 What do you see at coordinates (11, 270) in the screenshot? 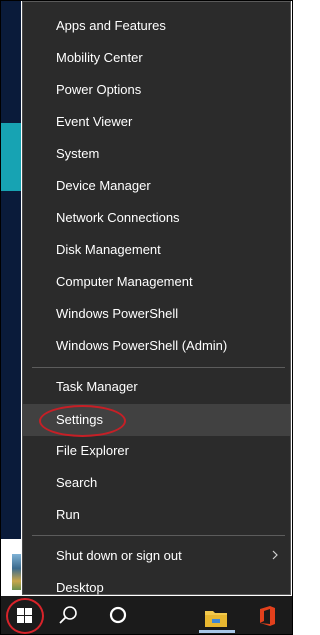
I see `desktop-background` at bounding box center [11, 270].